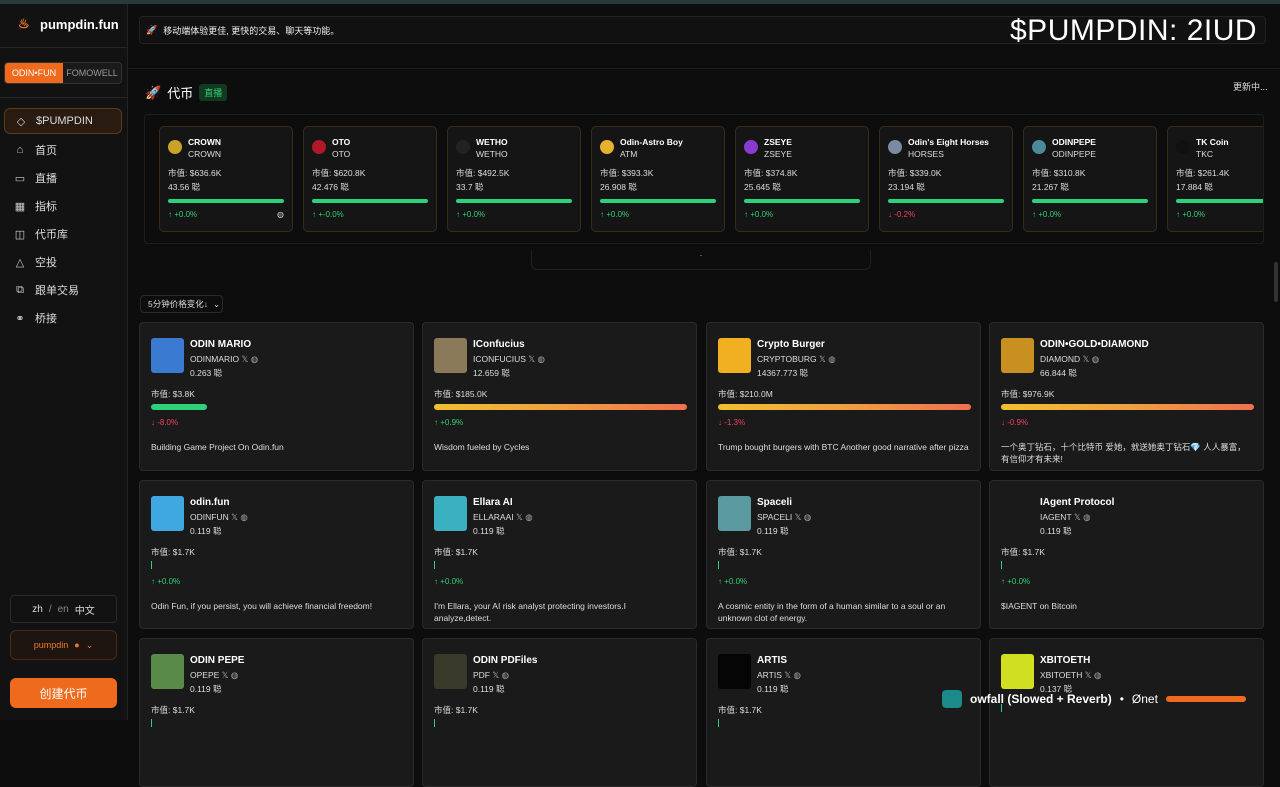 The width and height of the screenshot is (1280, 787). Describe the element at coordinates (514, 179) in the screenshot. I see `trending-token-card: WETHO WETHO 市值: $492.5K 33.7 聪 ↑ +0.0%` at that location.